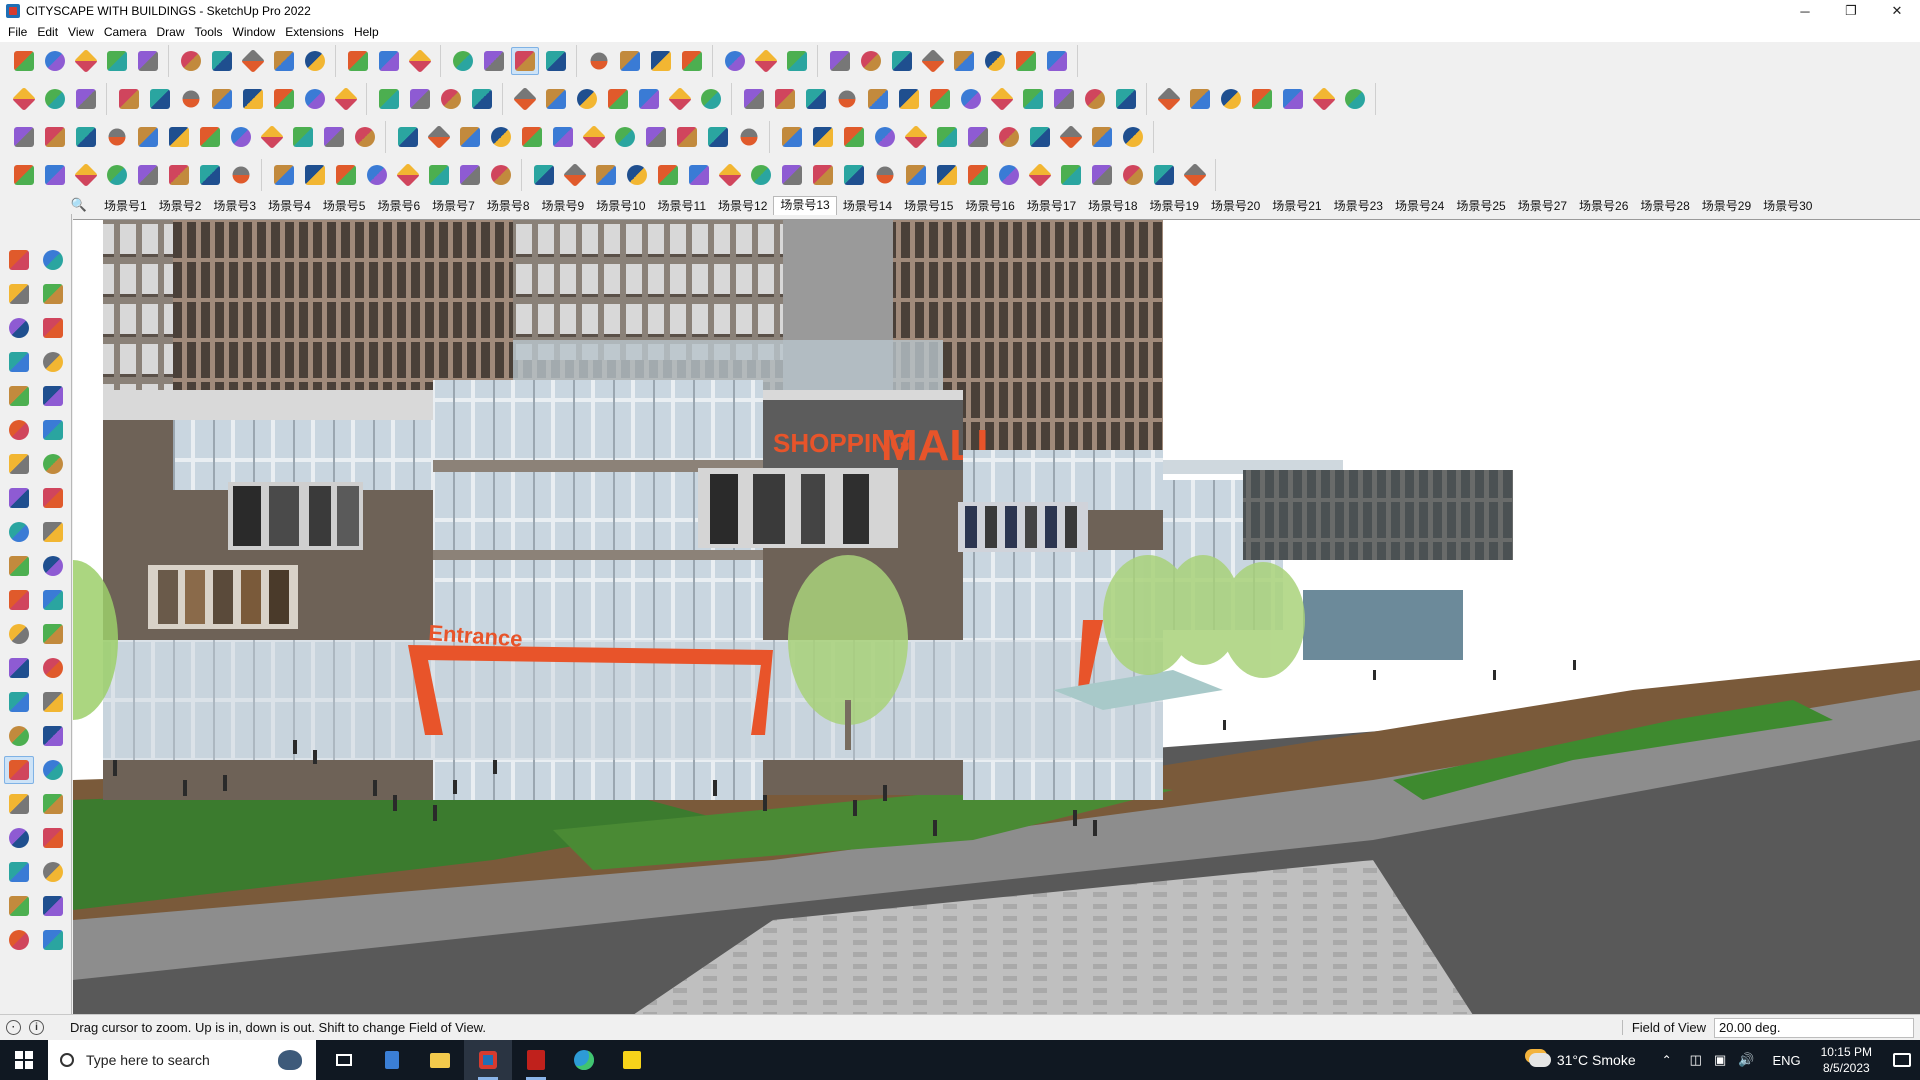 The width and height of the screenshot is (1920, 1080). Describe the element at coordinates (234, 205) in the screenshot. I see `scene-tab: 场景号3` at that location.